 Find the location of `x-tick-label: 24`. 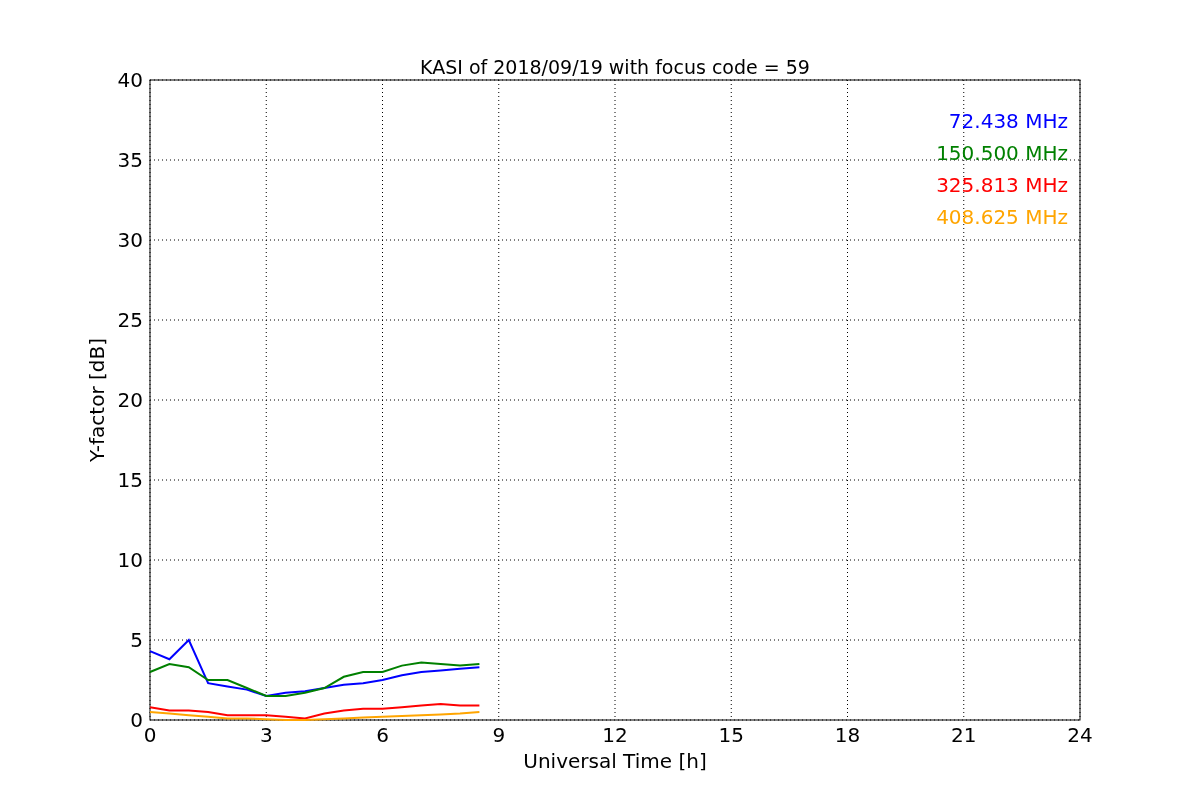

x-tick-label: 24 is located at coordinates (1080, 735).